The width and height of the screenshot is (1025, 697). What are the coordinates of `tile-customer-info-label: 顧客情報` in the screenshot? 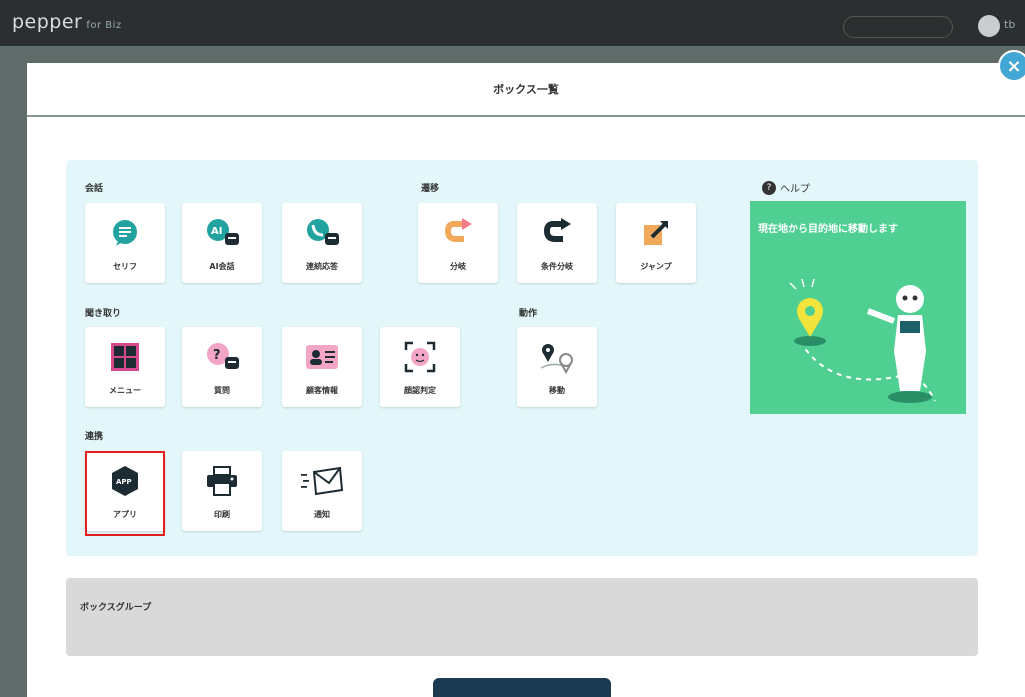 It's located at (322, 390).